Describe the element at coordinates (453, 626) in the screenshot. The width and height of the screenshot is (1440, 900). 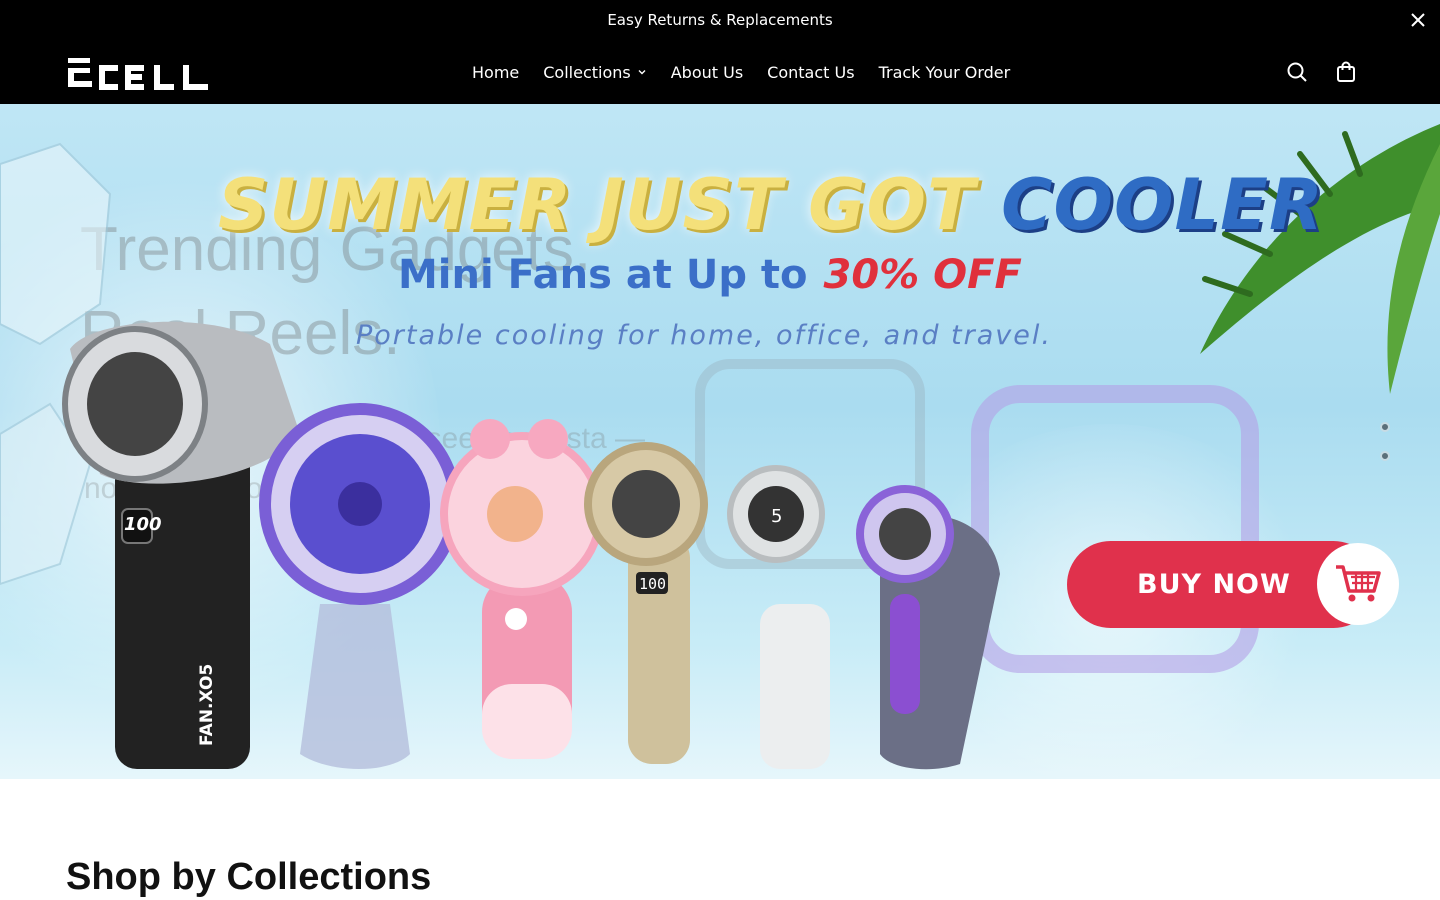
I see `hero-product-labels: 100 FAN.XO5 100 5` at that location.